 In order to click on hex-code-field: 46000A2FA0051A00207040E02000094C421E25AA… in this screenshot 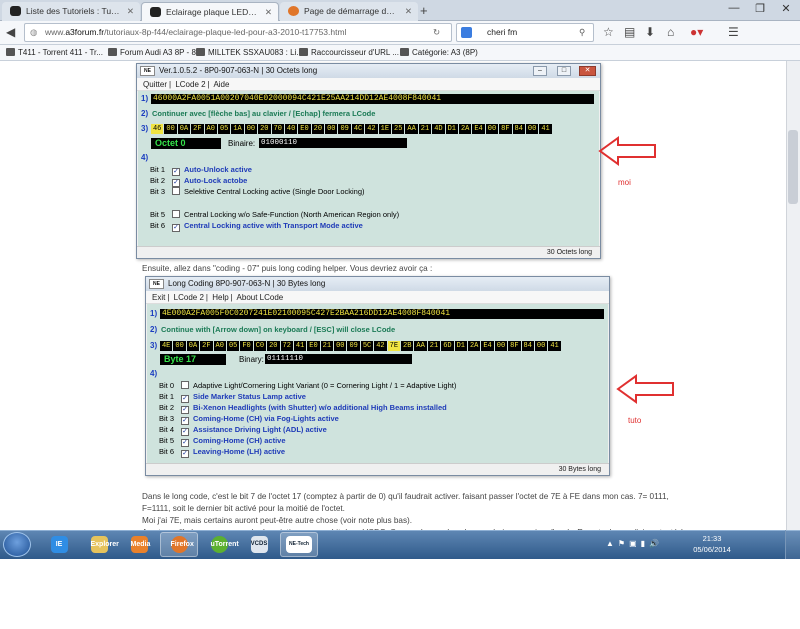, I will do `click(372, 99)`.